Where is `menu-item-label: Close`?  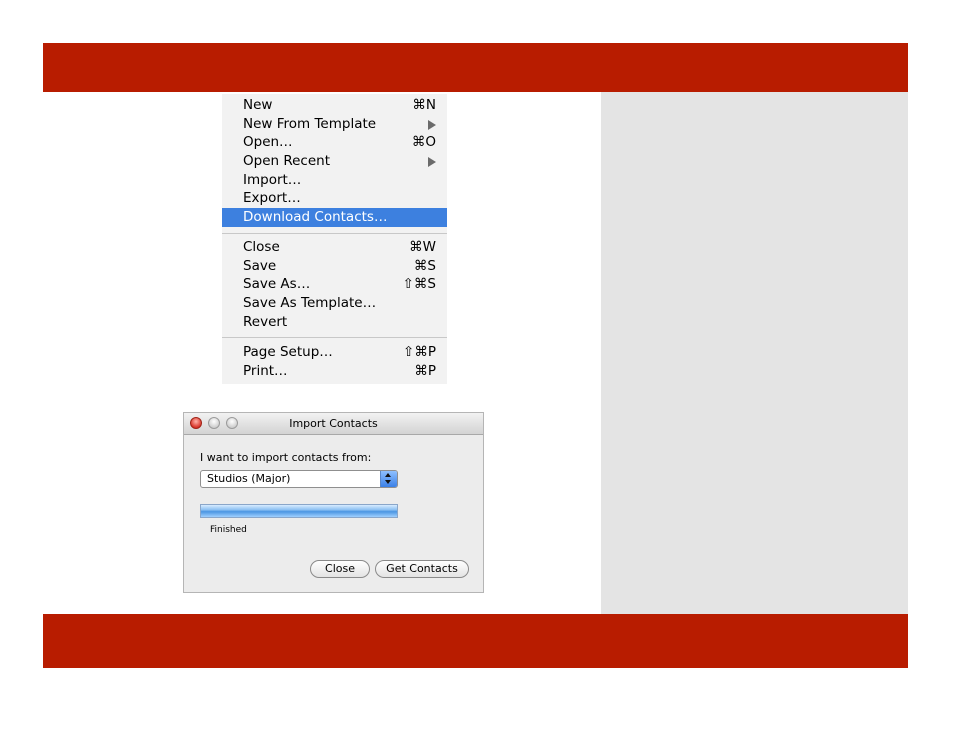
menu-item-label: Close is located at coordinates (261, 247).